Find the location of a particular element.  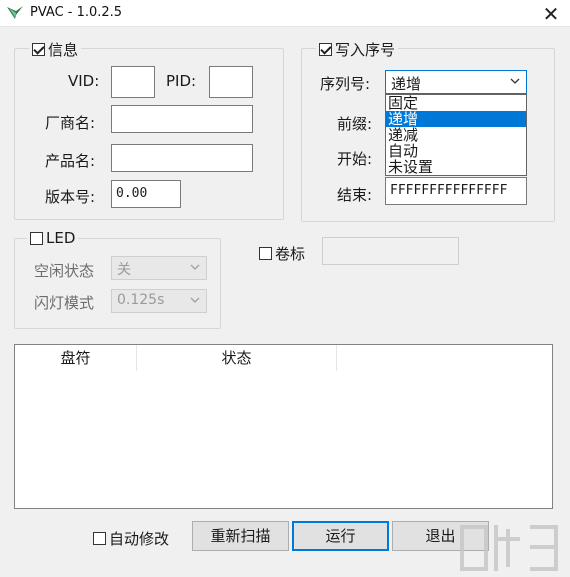

watermark-logo-icon is located at coordinates (509, 548).